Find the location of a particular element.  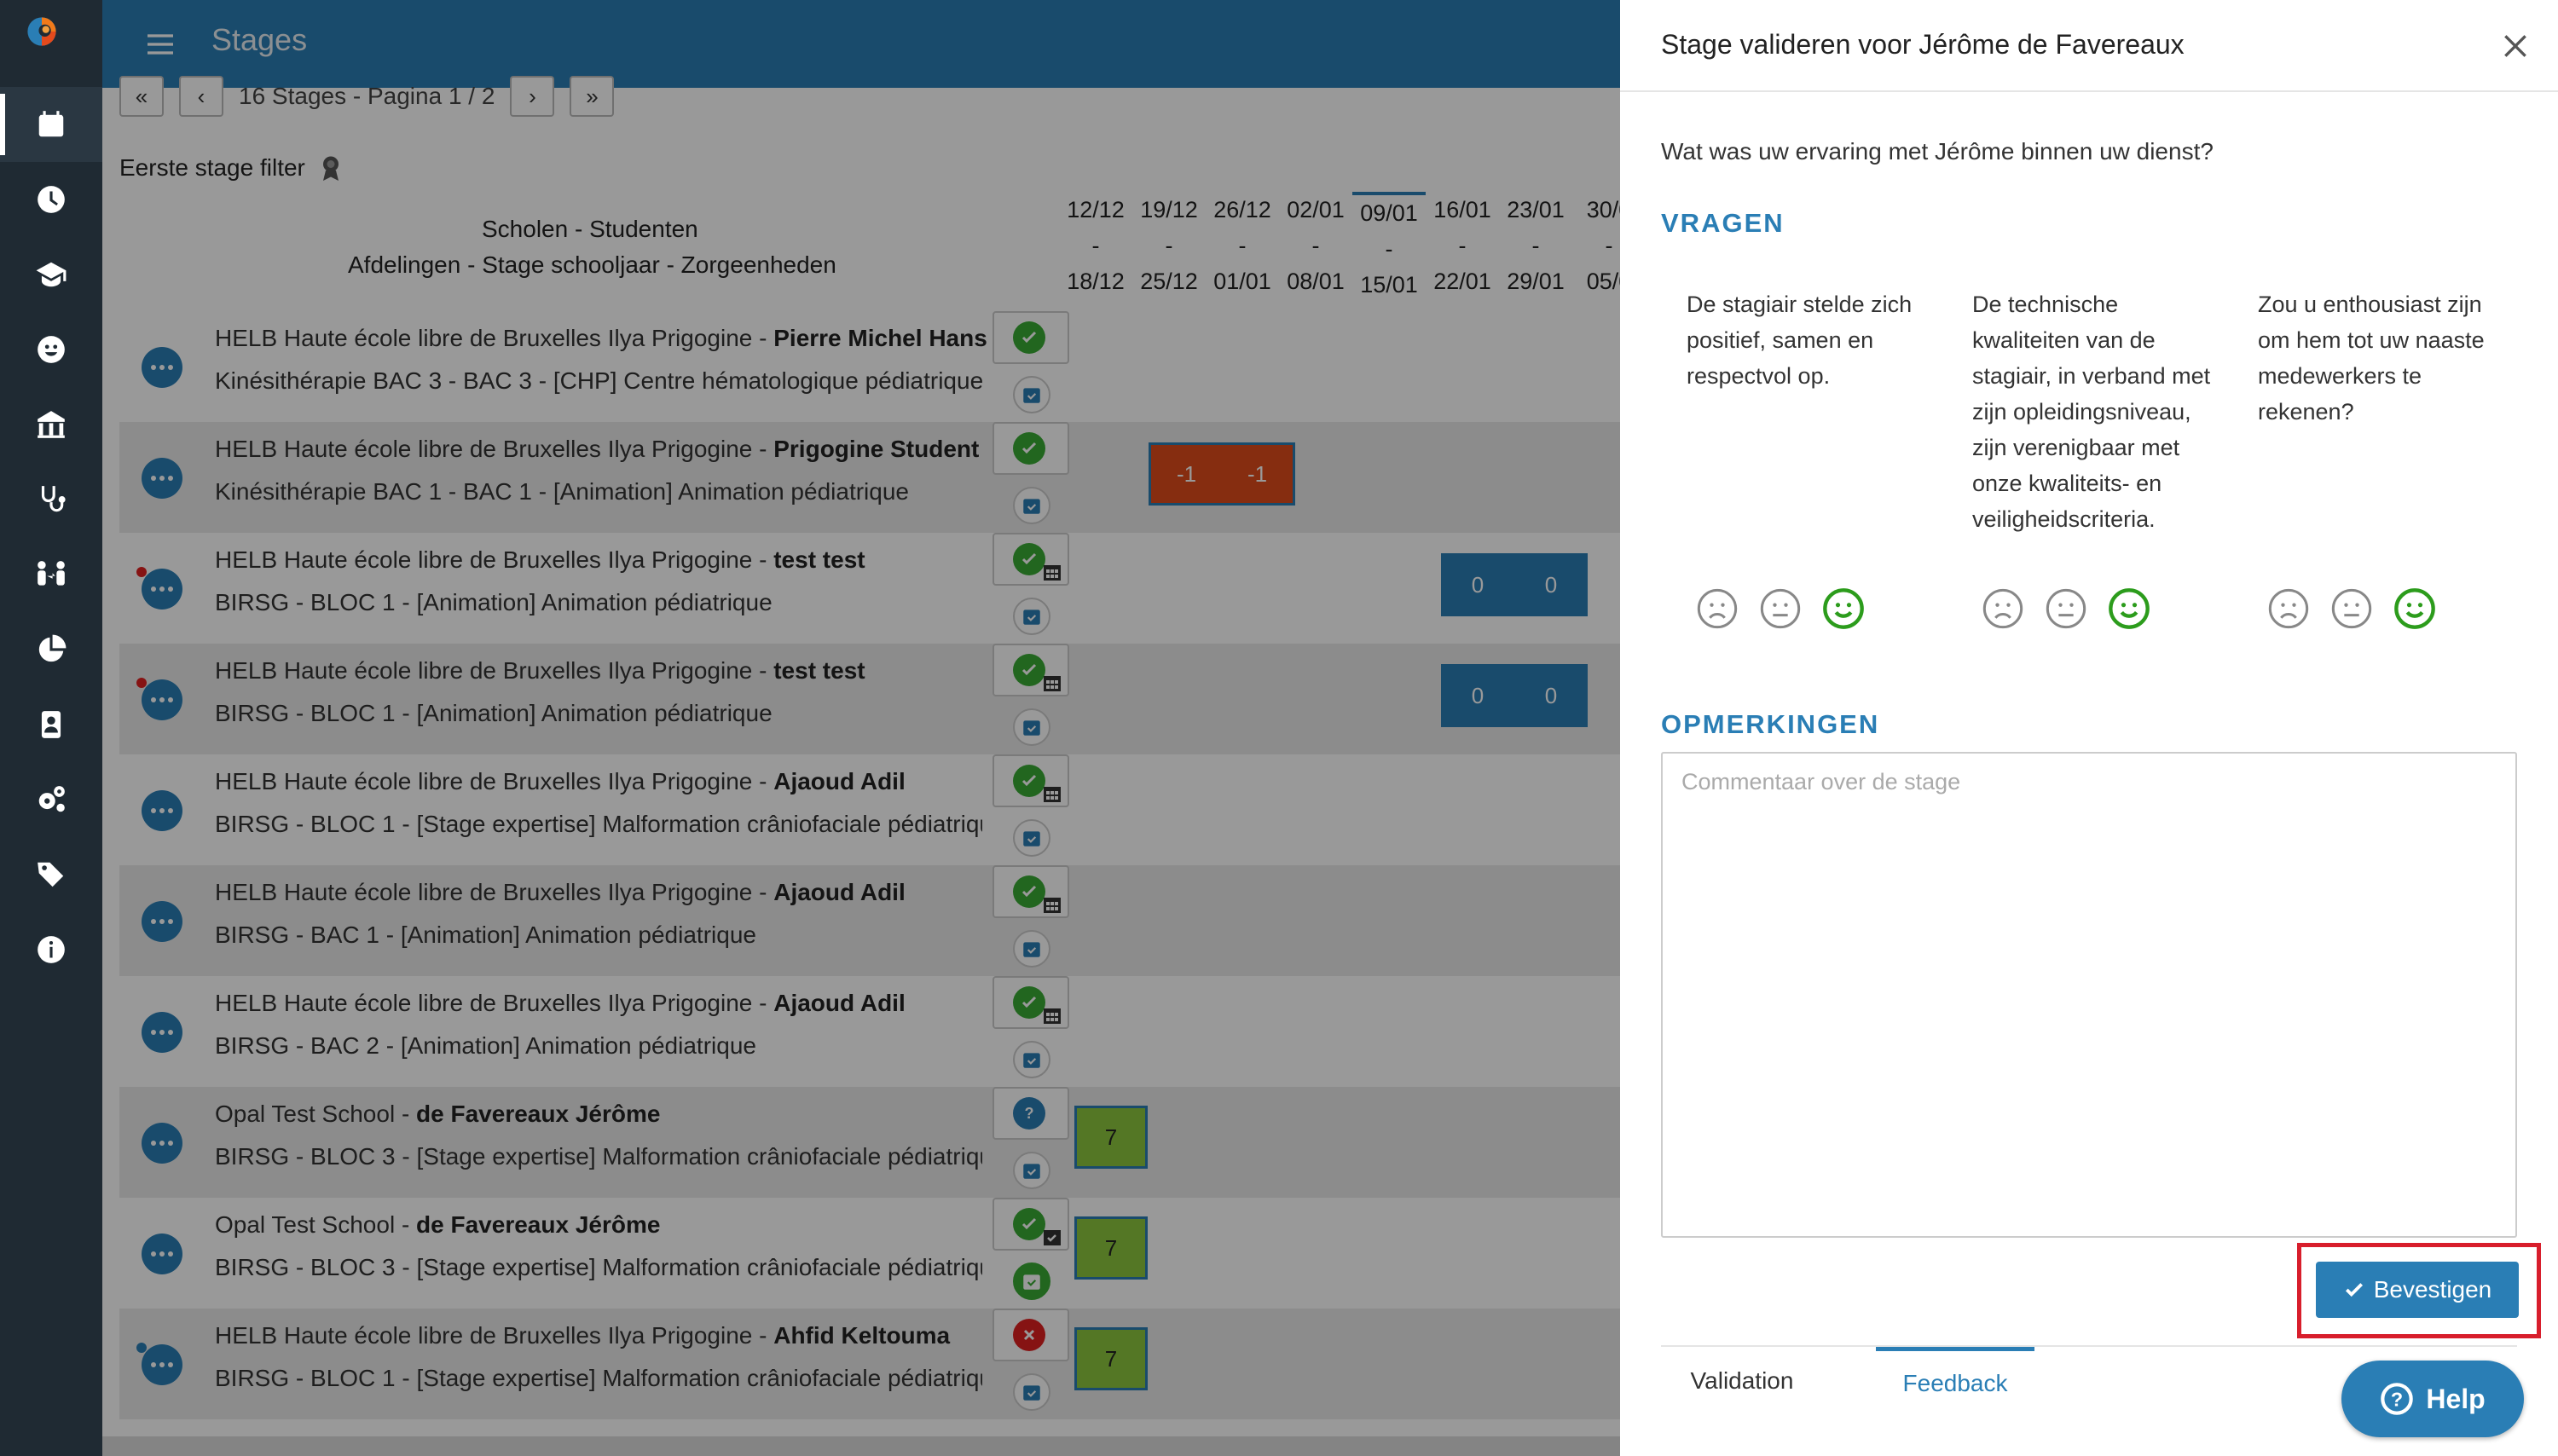

nav-mentors is located at coordinates (51, 574).